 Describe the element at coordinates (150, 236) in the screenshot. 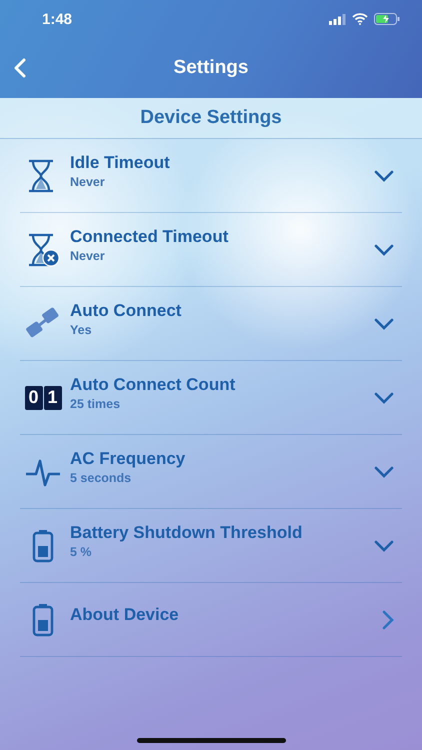

I see `setting-title: Connected Timeout` at that location.